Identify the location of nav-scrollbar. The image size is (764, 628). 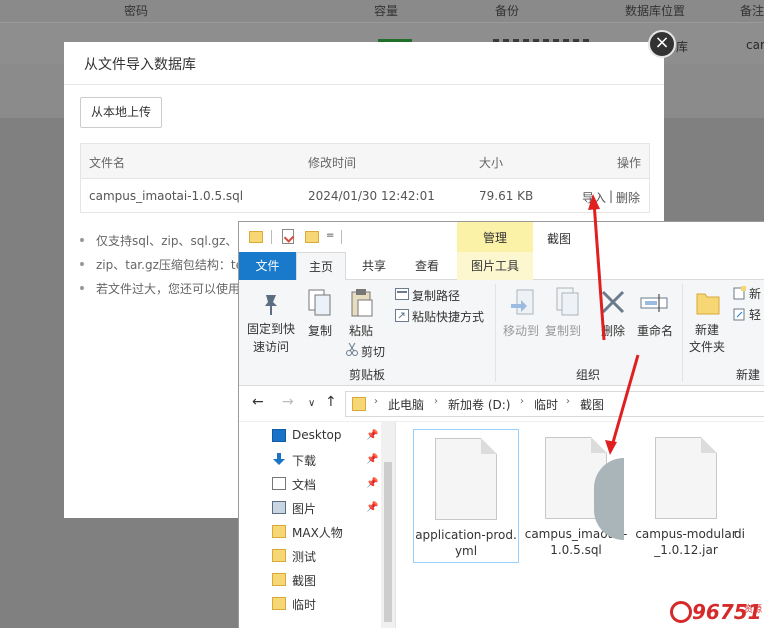
(388, 525).